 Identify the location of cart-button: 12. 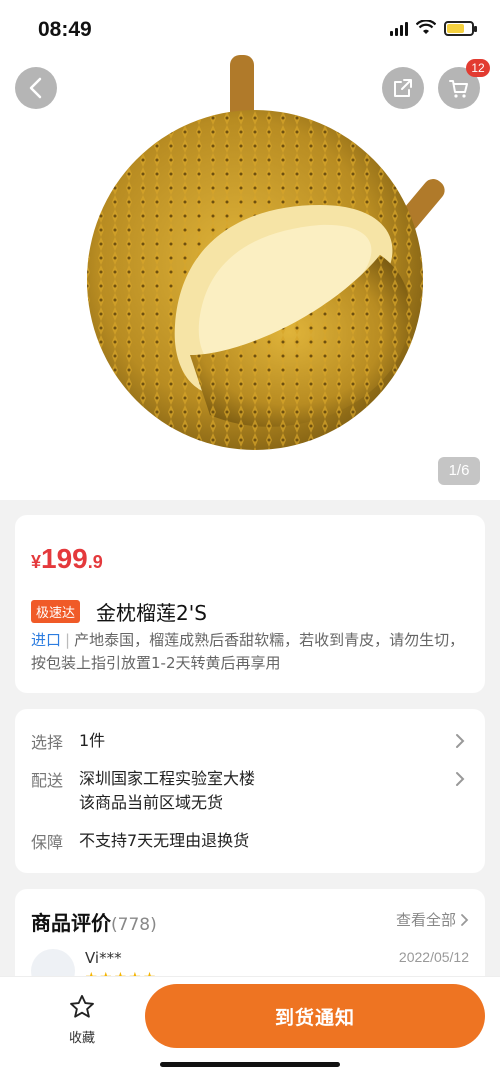
(464, 84).